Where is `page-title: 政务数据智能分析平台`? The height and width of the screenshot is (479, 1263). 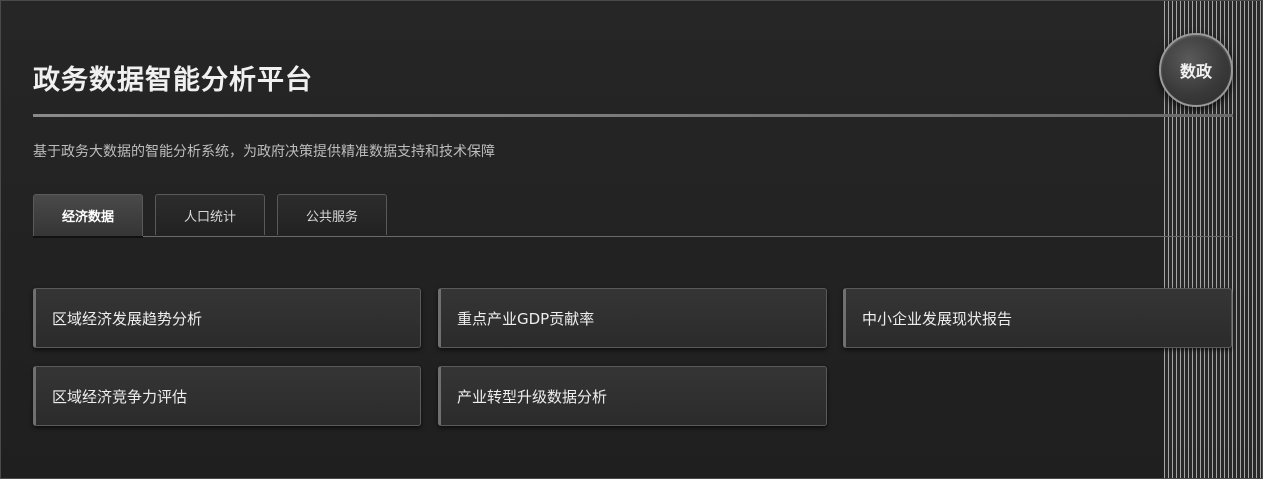 page-title: 政务数据智能分析平台 is located at coordinates (173, 80).